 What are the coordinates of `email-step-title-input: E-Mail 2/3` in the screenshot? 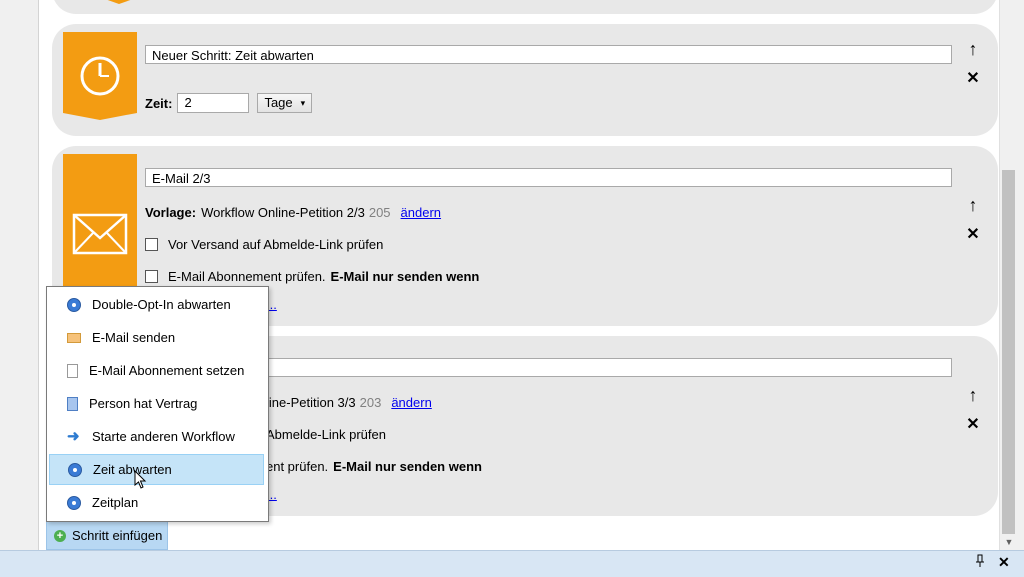 It's located at (548, 177).